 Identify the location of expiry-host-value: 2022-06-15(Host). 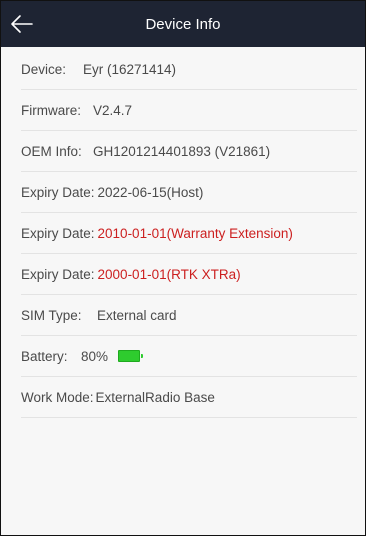
(150, 192).